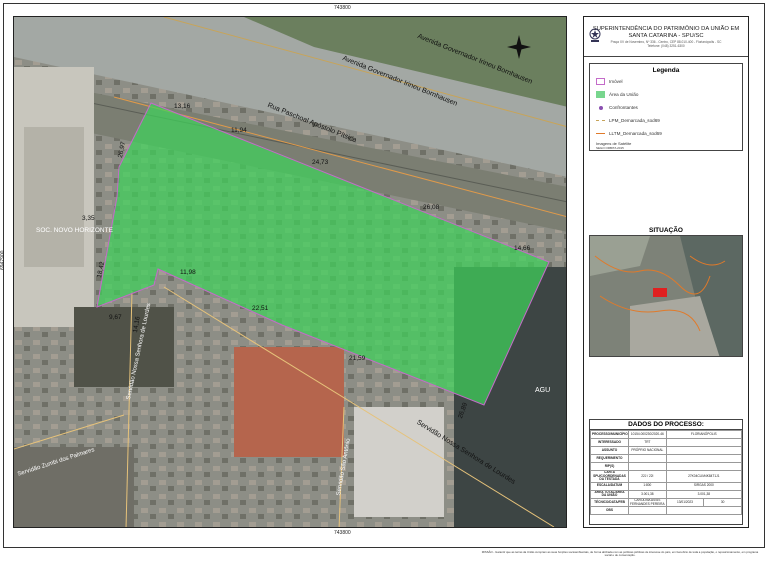 Image resolution: width=768 pixels, height=562 pixels. Describe the element at coordinates (74, 230) in the screenshot. I see `place-label-soc: SOC. NOVO HORIZONTE` at that location.